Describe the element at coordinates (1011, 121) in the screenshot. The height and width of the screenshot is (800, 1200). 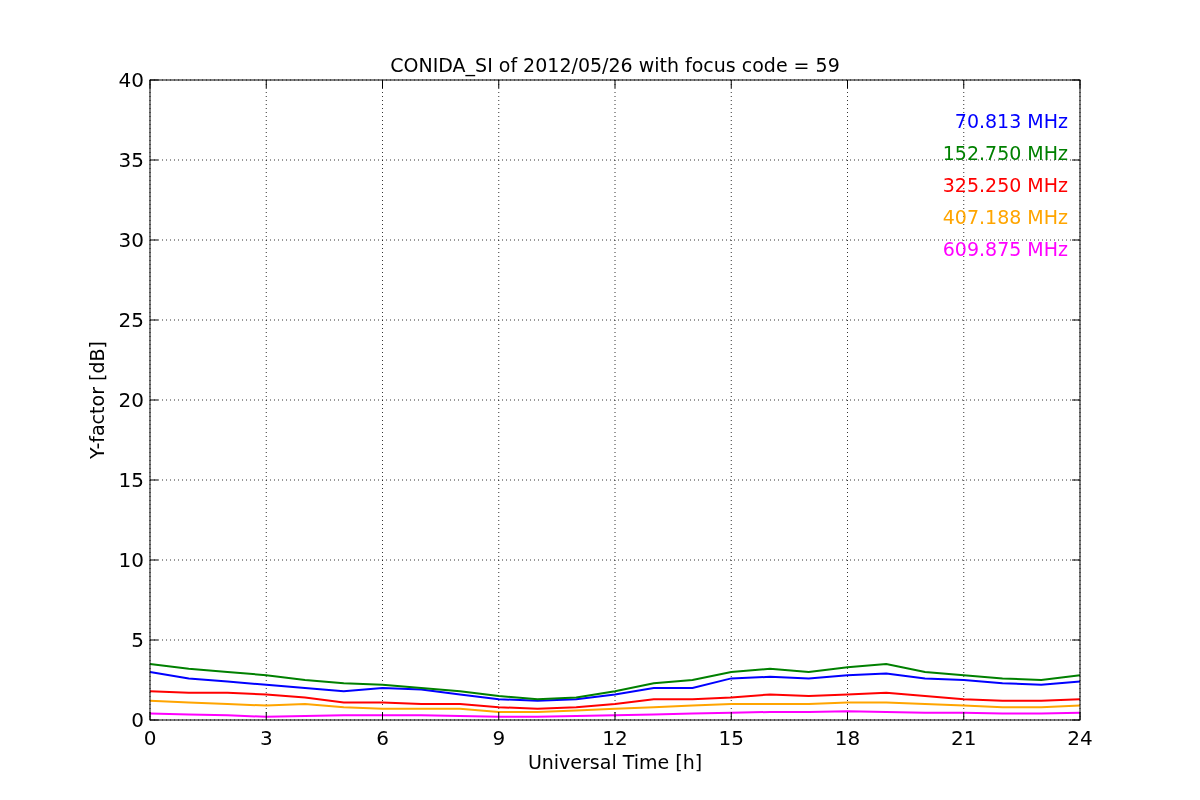
I see `legend-label: 70.813 MHz` at that location.